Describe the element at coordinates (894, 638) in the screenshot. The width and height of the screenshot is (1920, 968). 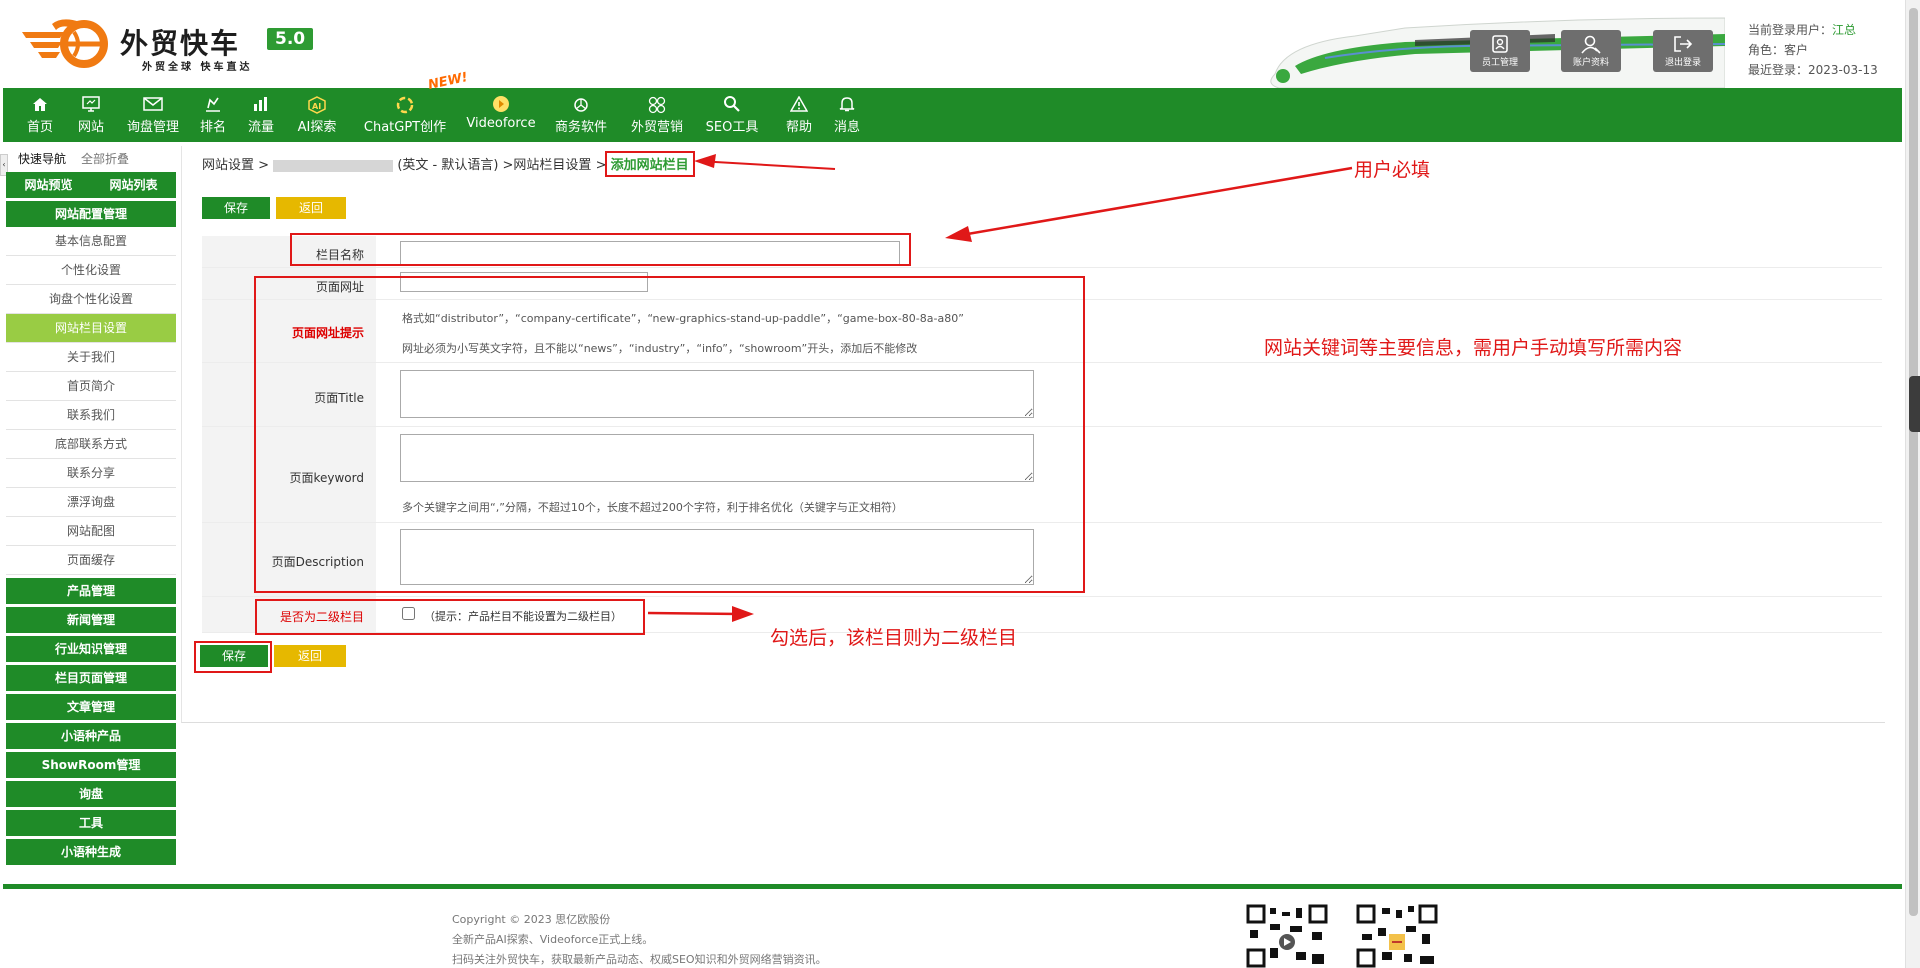
I see `annotation-second-level: 勾选后，该栏目则为二级栏目` at that location.